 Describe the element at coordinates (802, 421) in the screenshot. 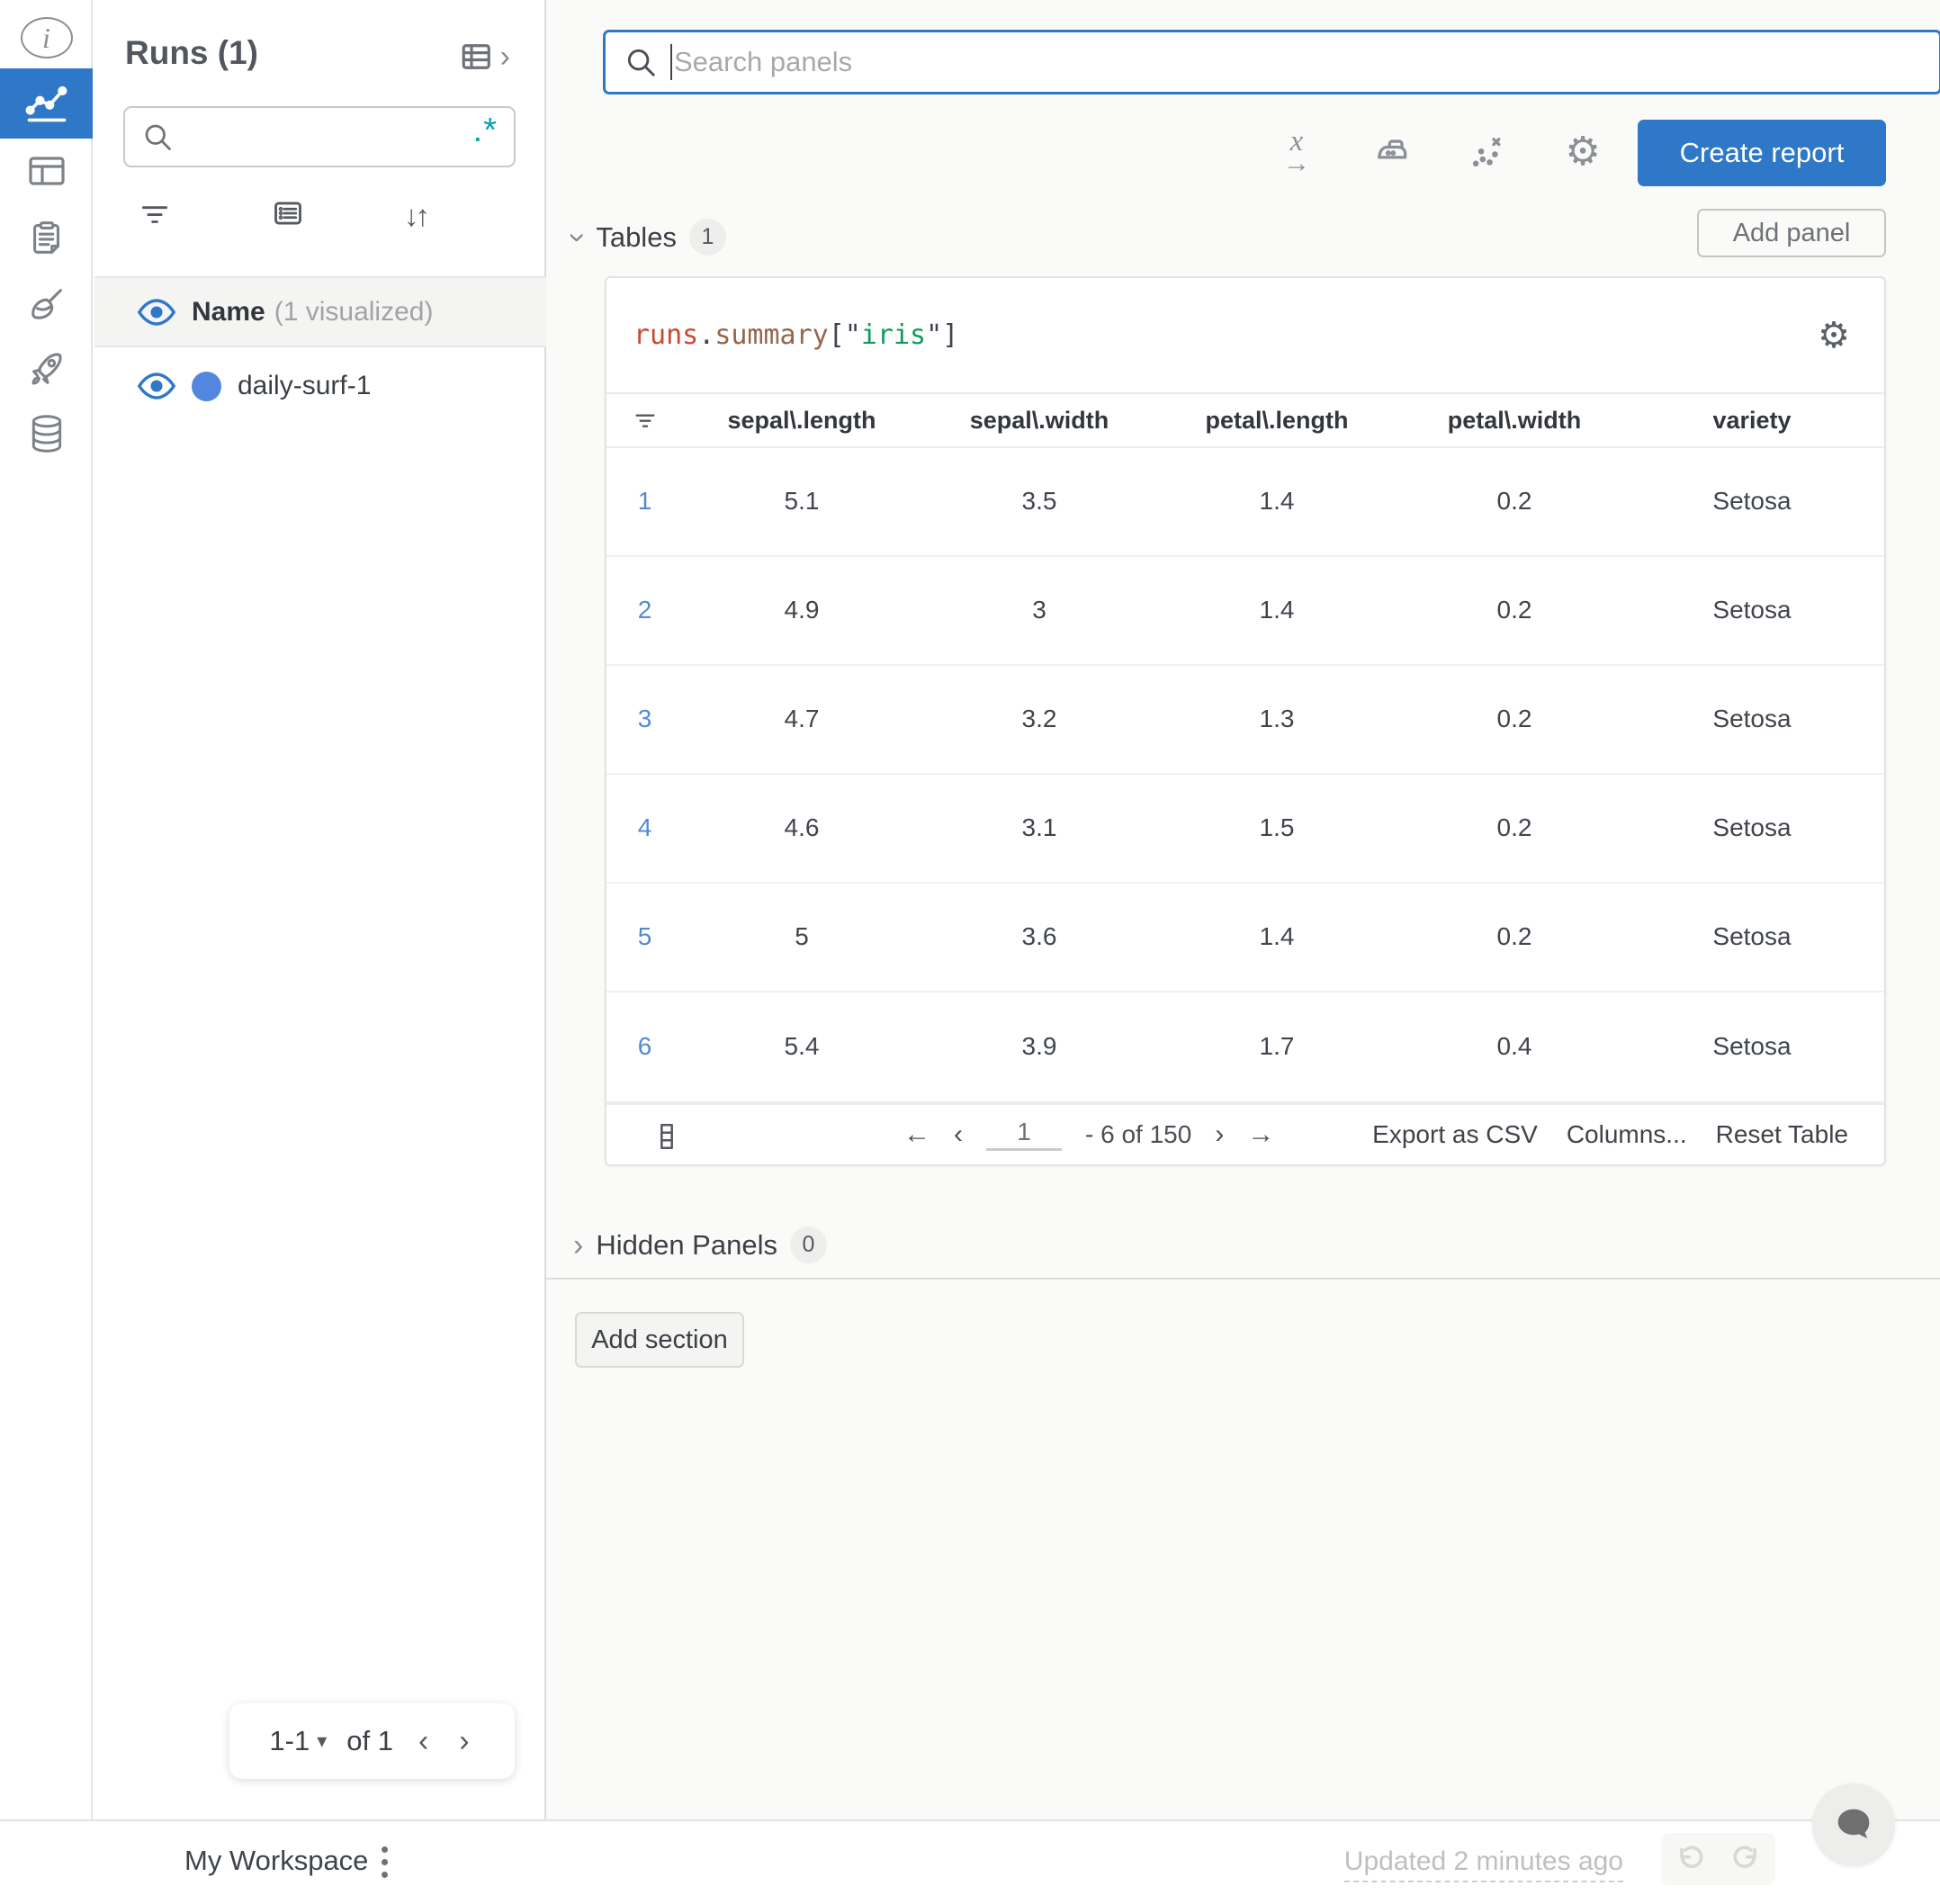

I see `column-header: sepal\.length` at that location.